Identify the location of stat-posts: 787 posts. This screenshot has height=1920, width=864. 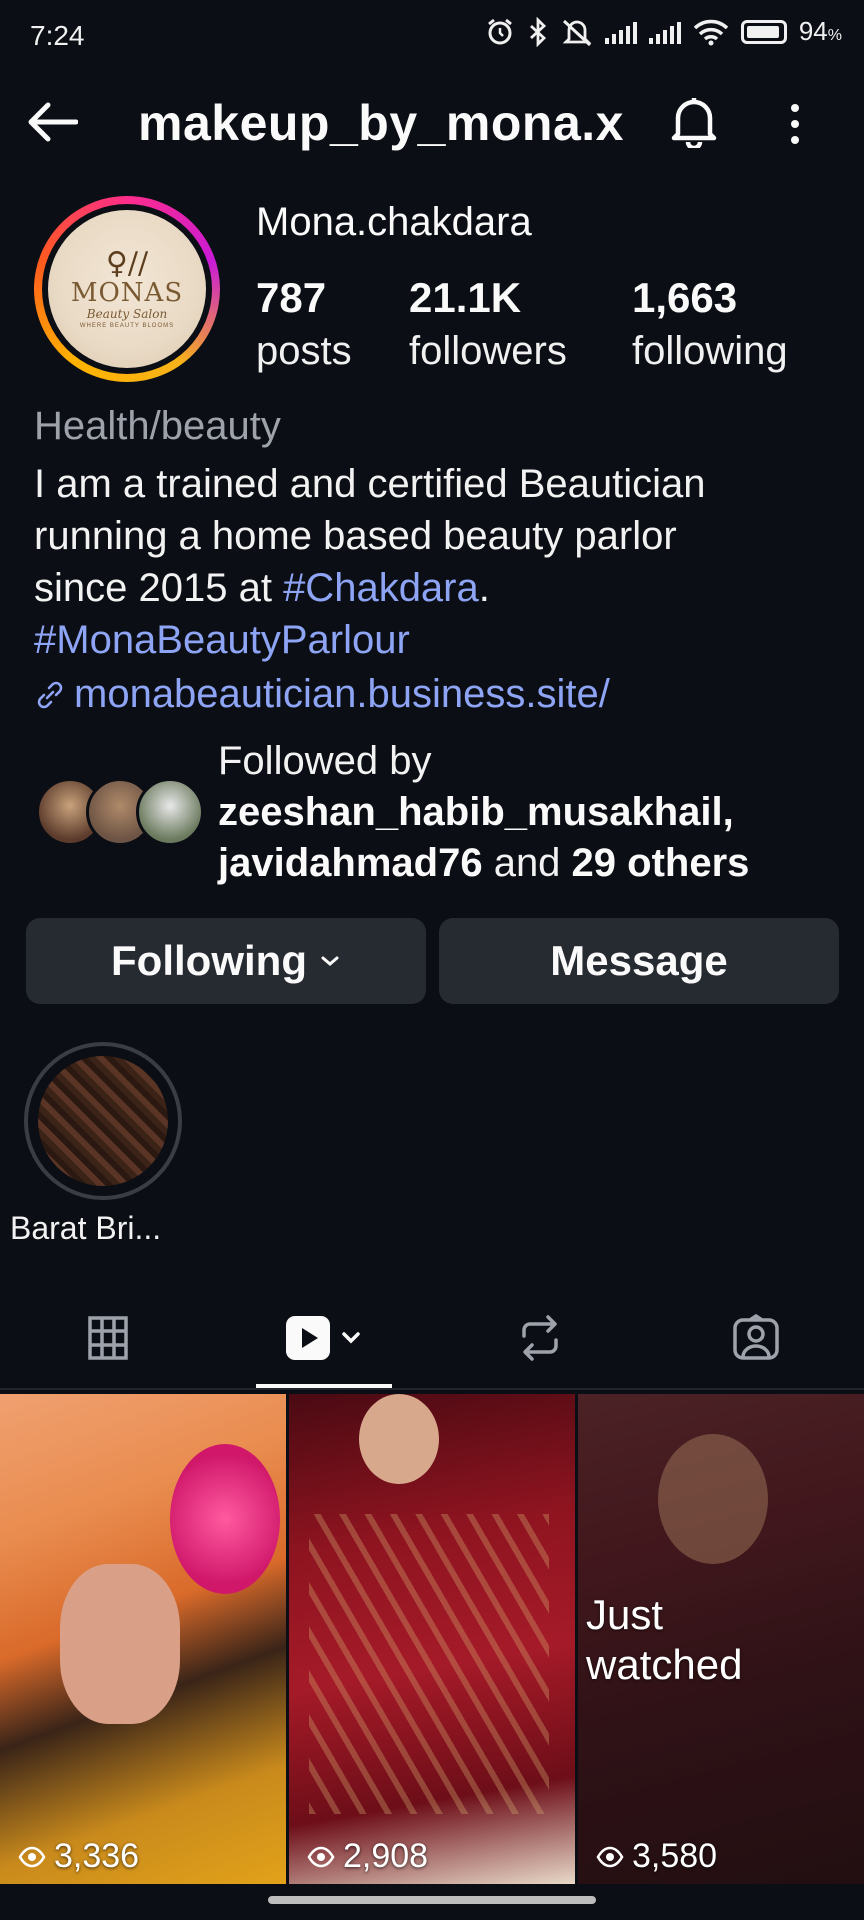
(304, 325).